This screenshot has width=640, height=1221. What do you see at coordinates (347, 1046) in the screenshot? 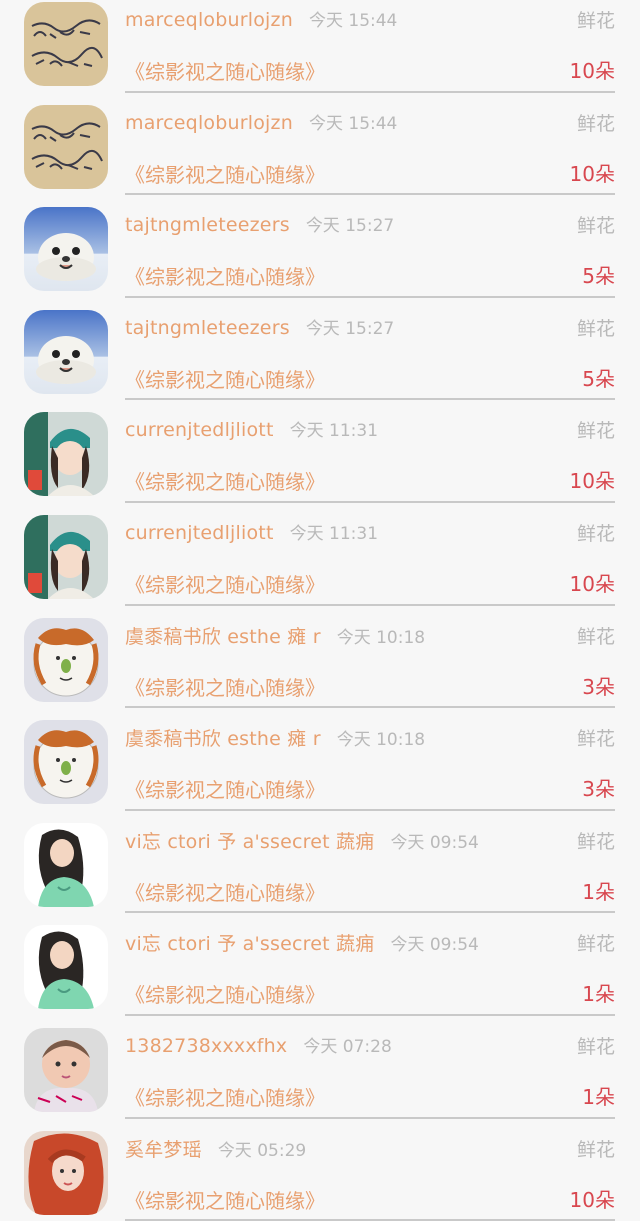
I see `timestamp: 今天 07:28` at bounding box center [347, 1046].